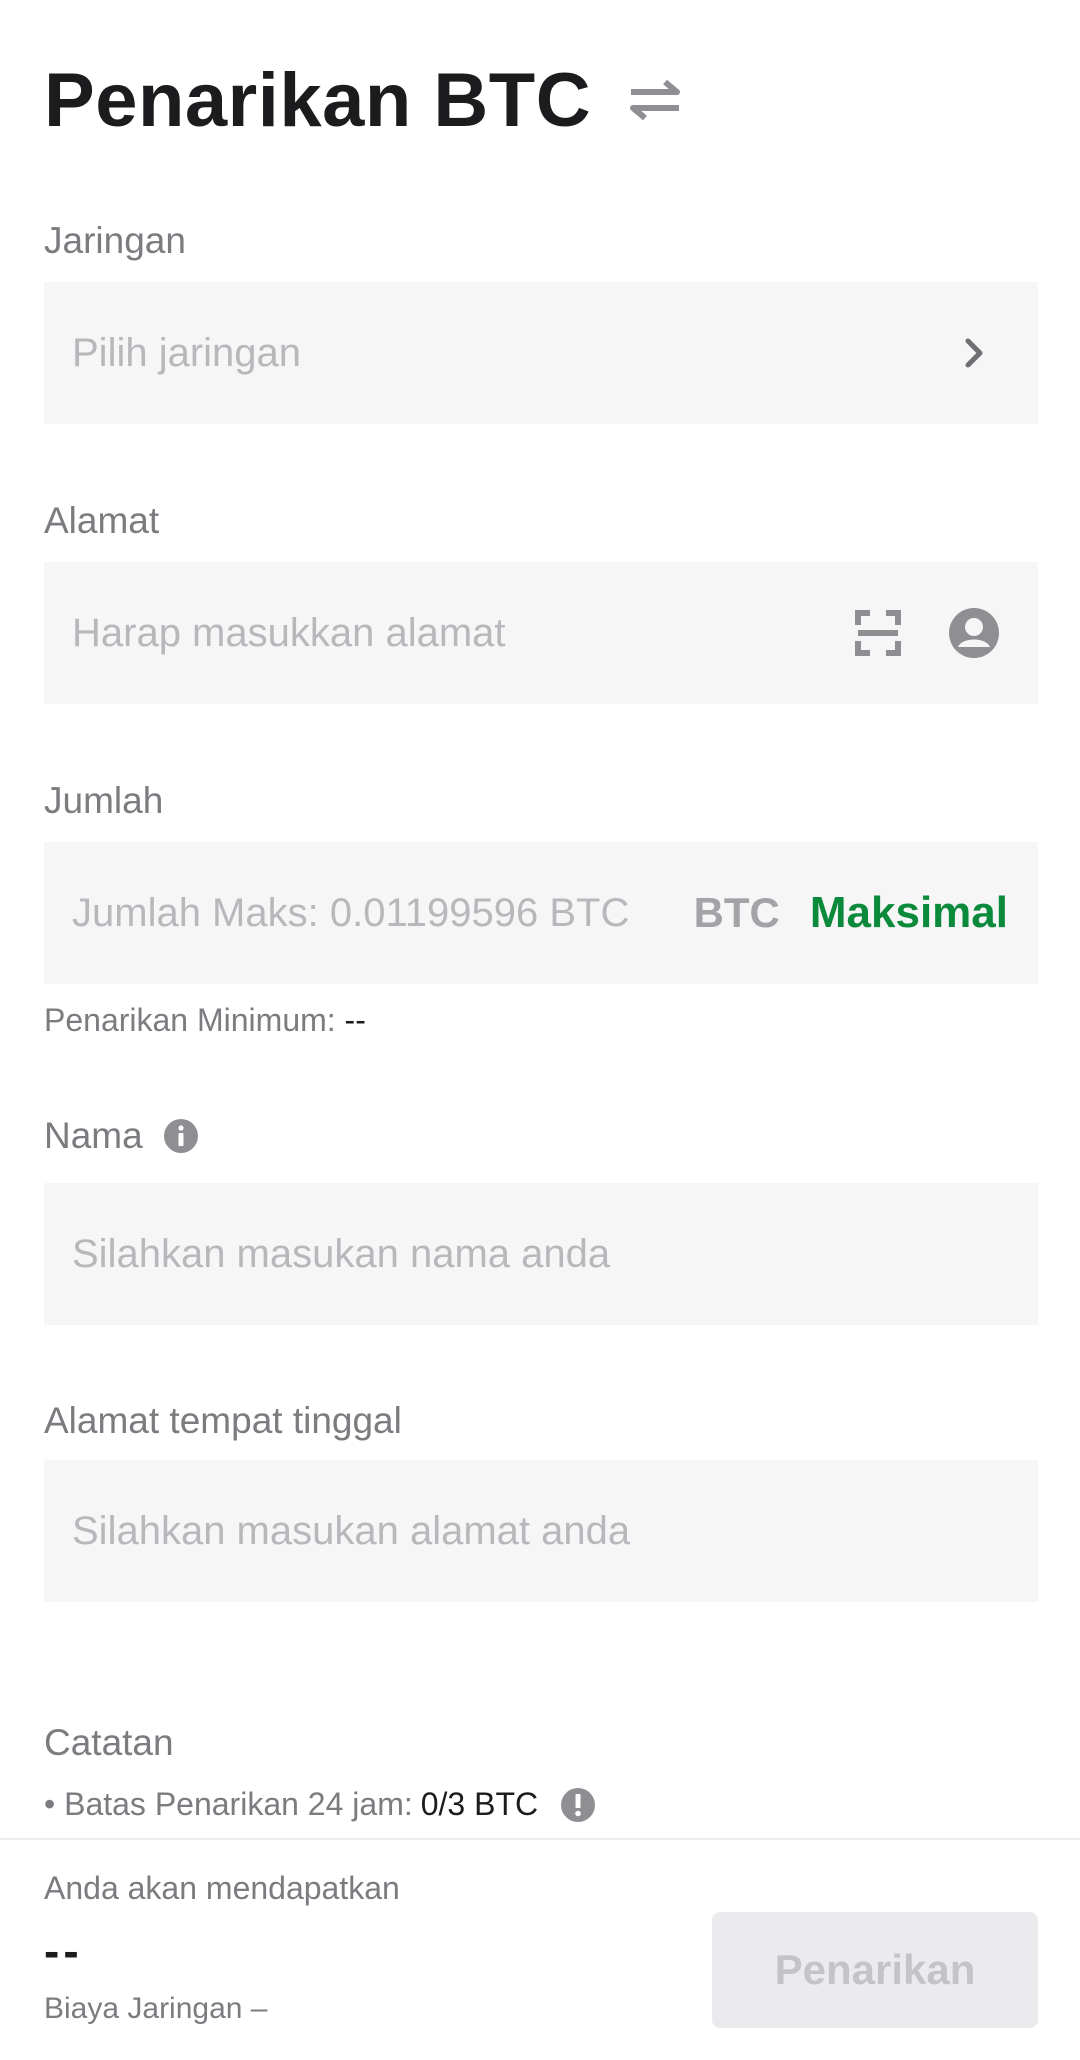  Describe the element at coordinates (974, 353) in the screenshot. I see `chevron-right-icon` at that location.